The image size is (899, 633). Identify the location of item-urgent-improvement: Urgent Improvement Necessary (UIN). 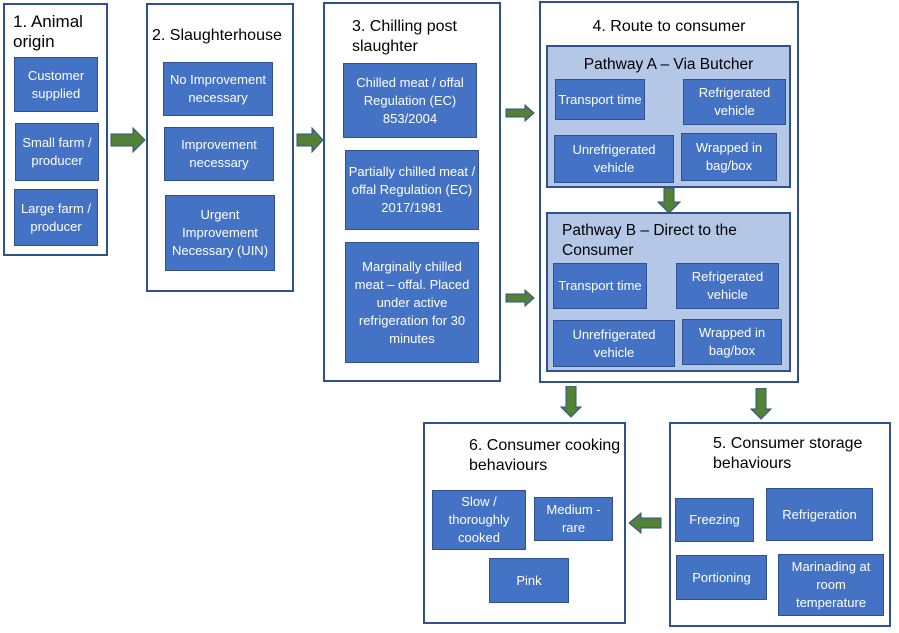
(220, 233).